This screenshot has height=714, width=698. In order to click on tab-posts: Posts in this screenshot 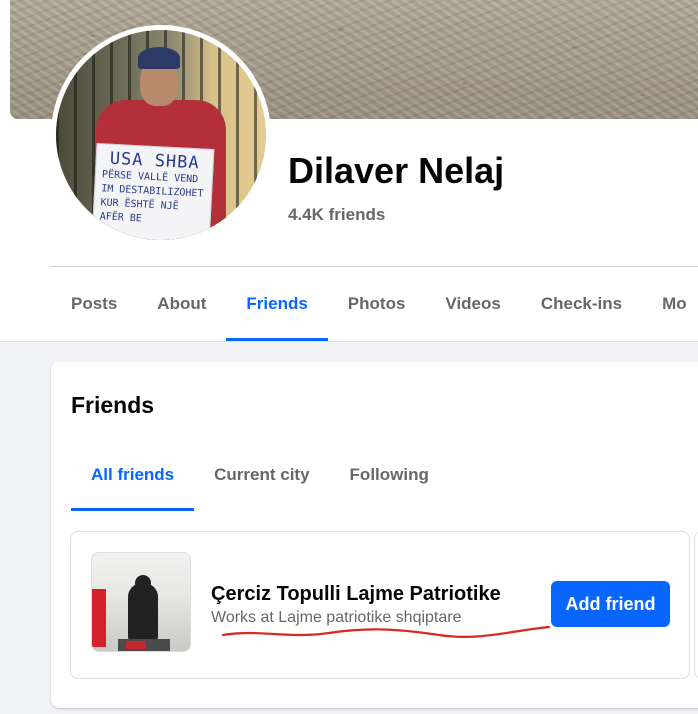, I will do `click(94, 304)`.